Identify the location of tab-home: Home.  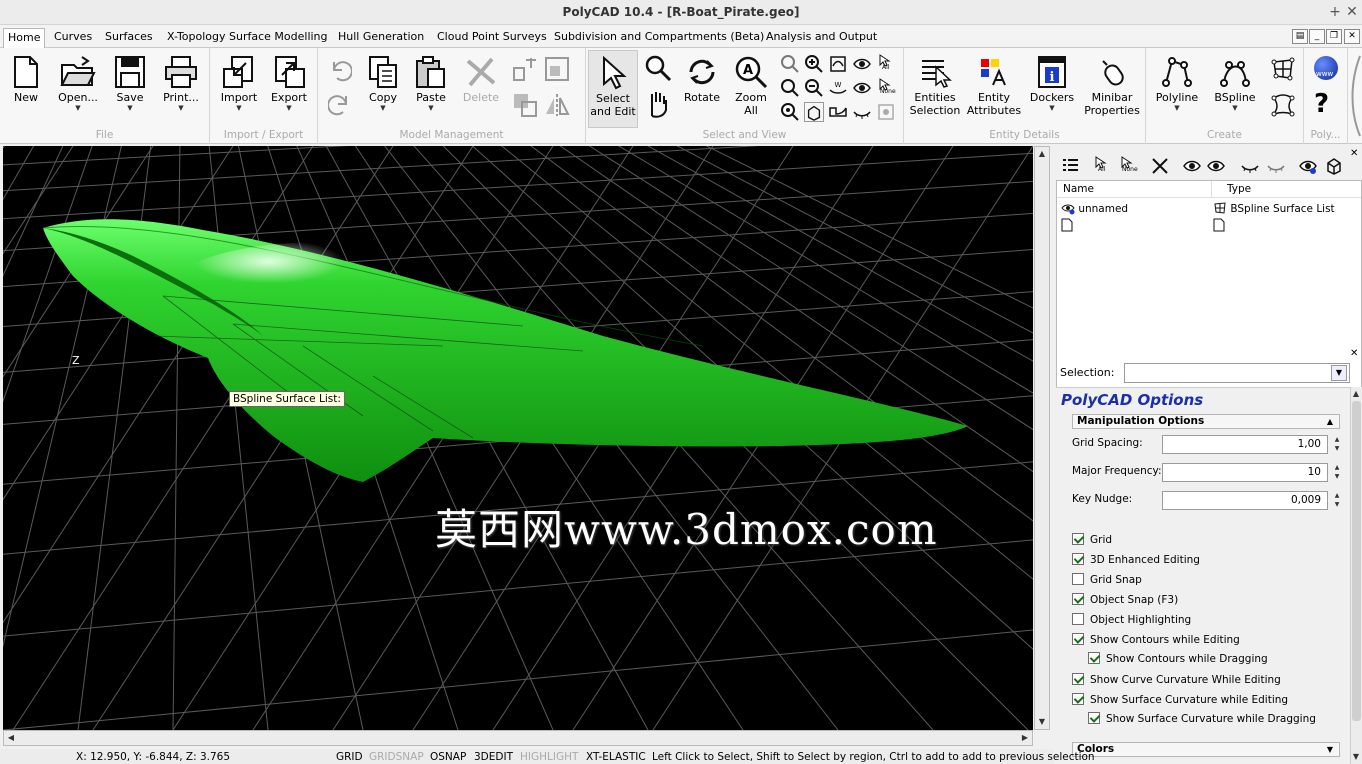
(24, 38).